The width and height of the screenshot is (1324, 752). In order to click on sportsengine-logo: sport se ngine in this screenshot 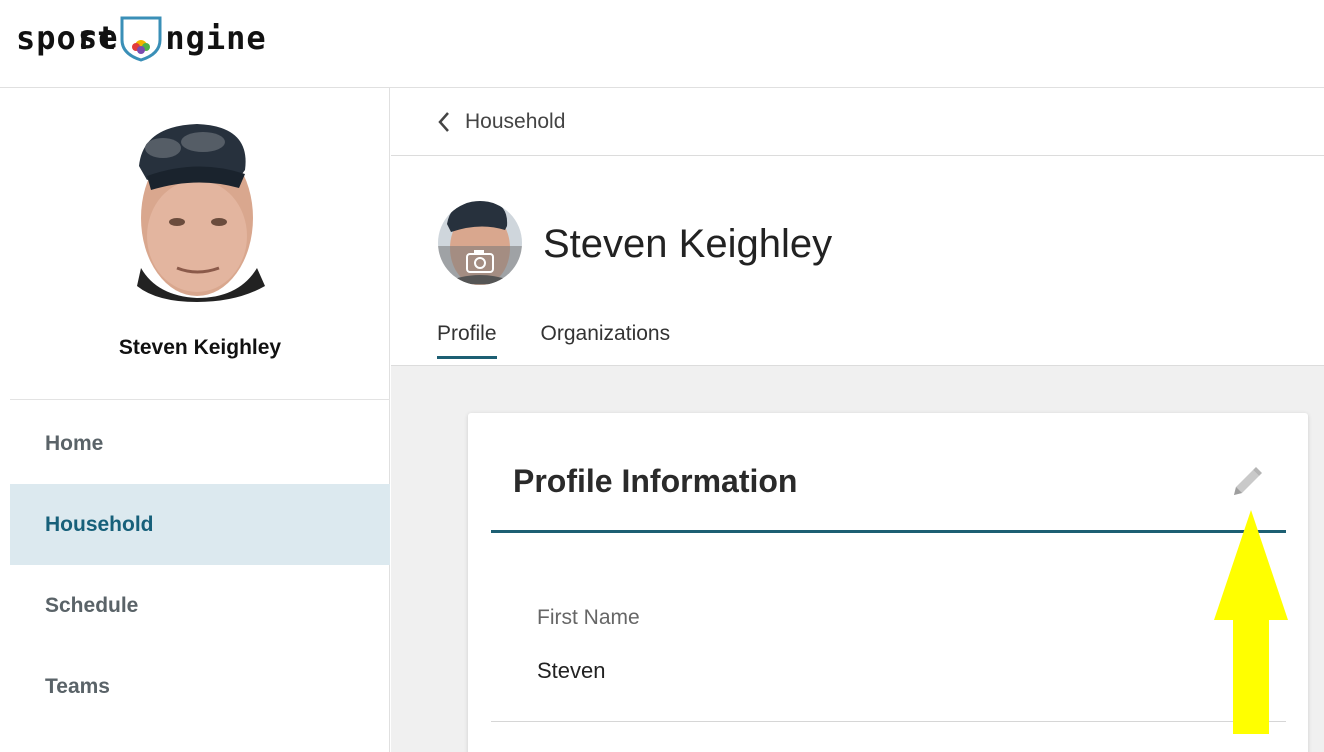, I will do `click(141, 38)`.